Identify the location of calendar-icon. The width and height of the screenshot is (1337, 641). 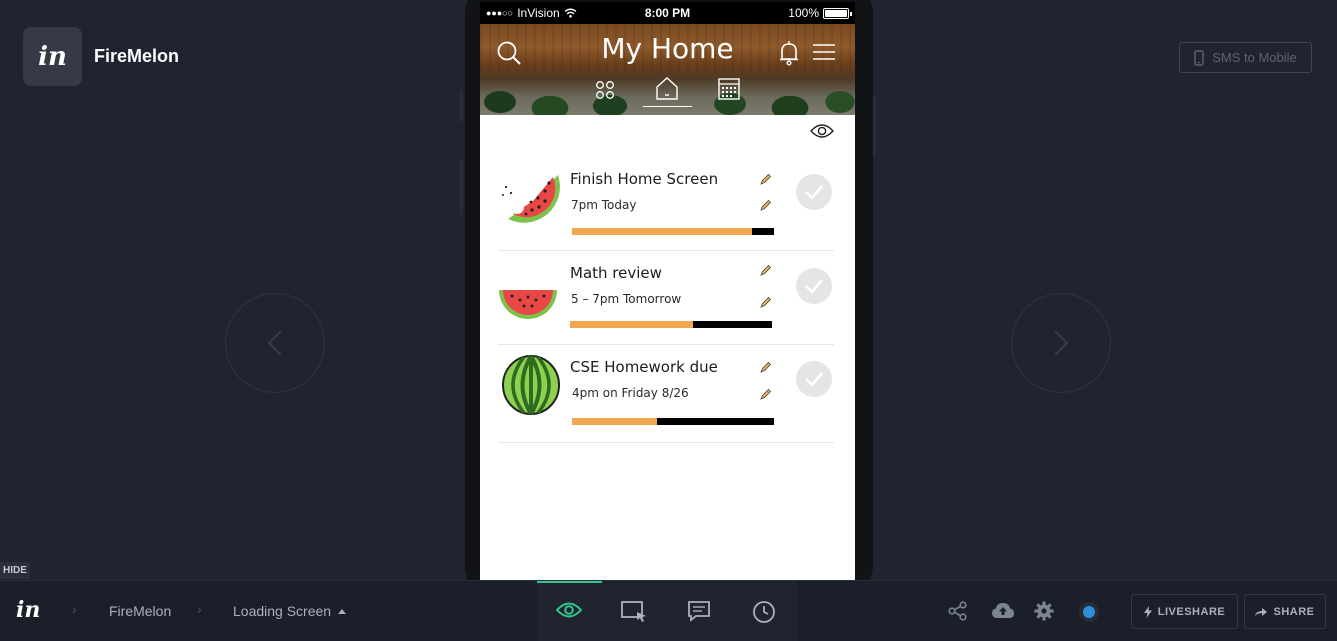
(729, 89).